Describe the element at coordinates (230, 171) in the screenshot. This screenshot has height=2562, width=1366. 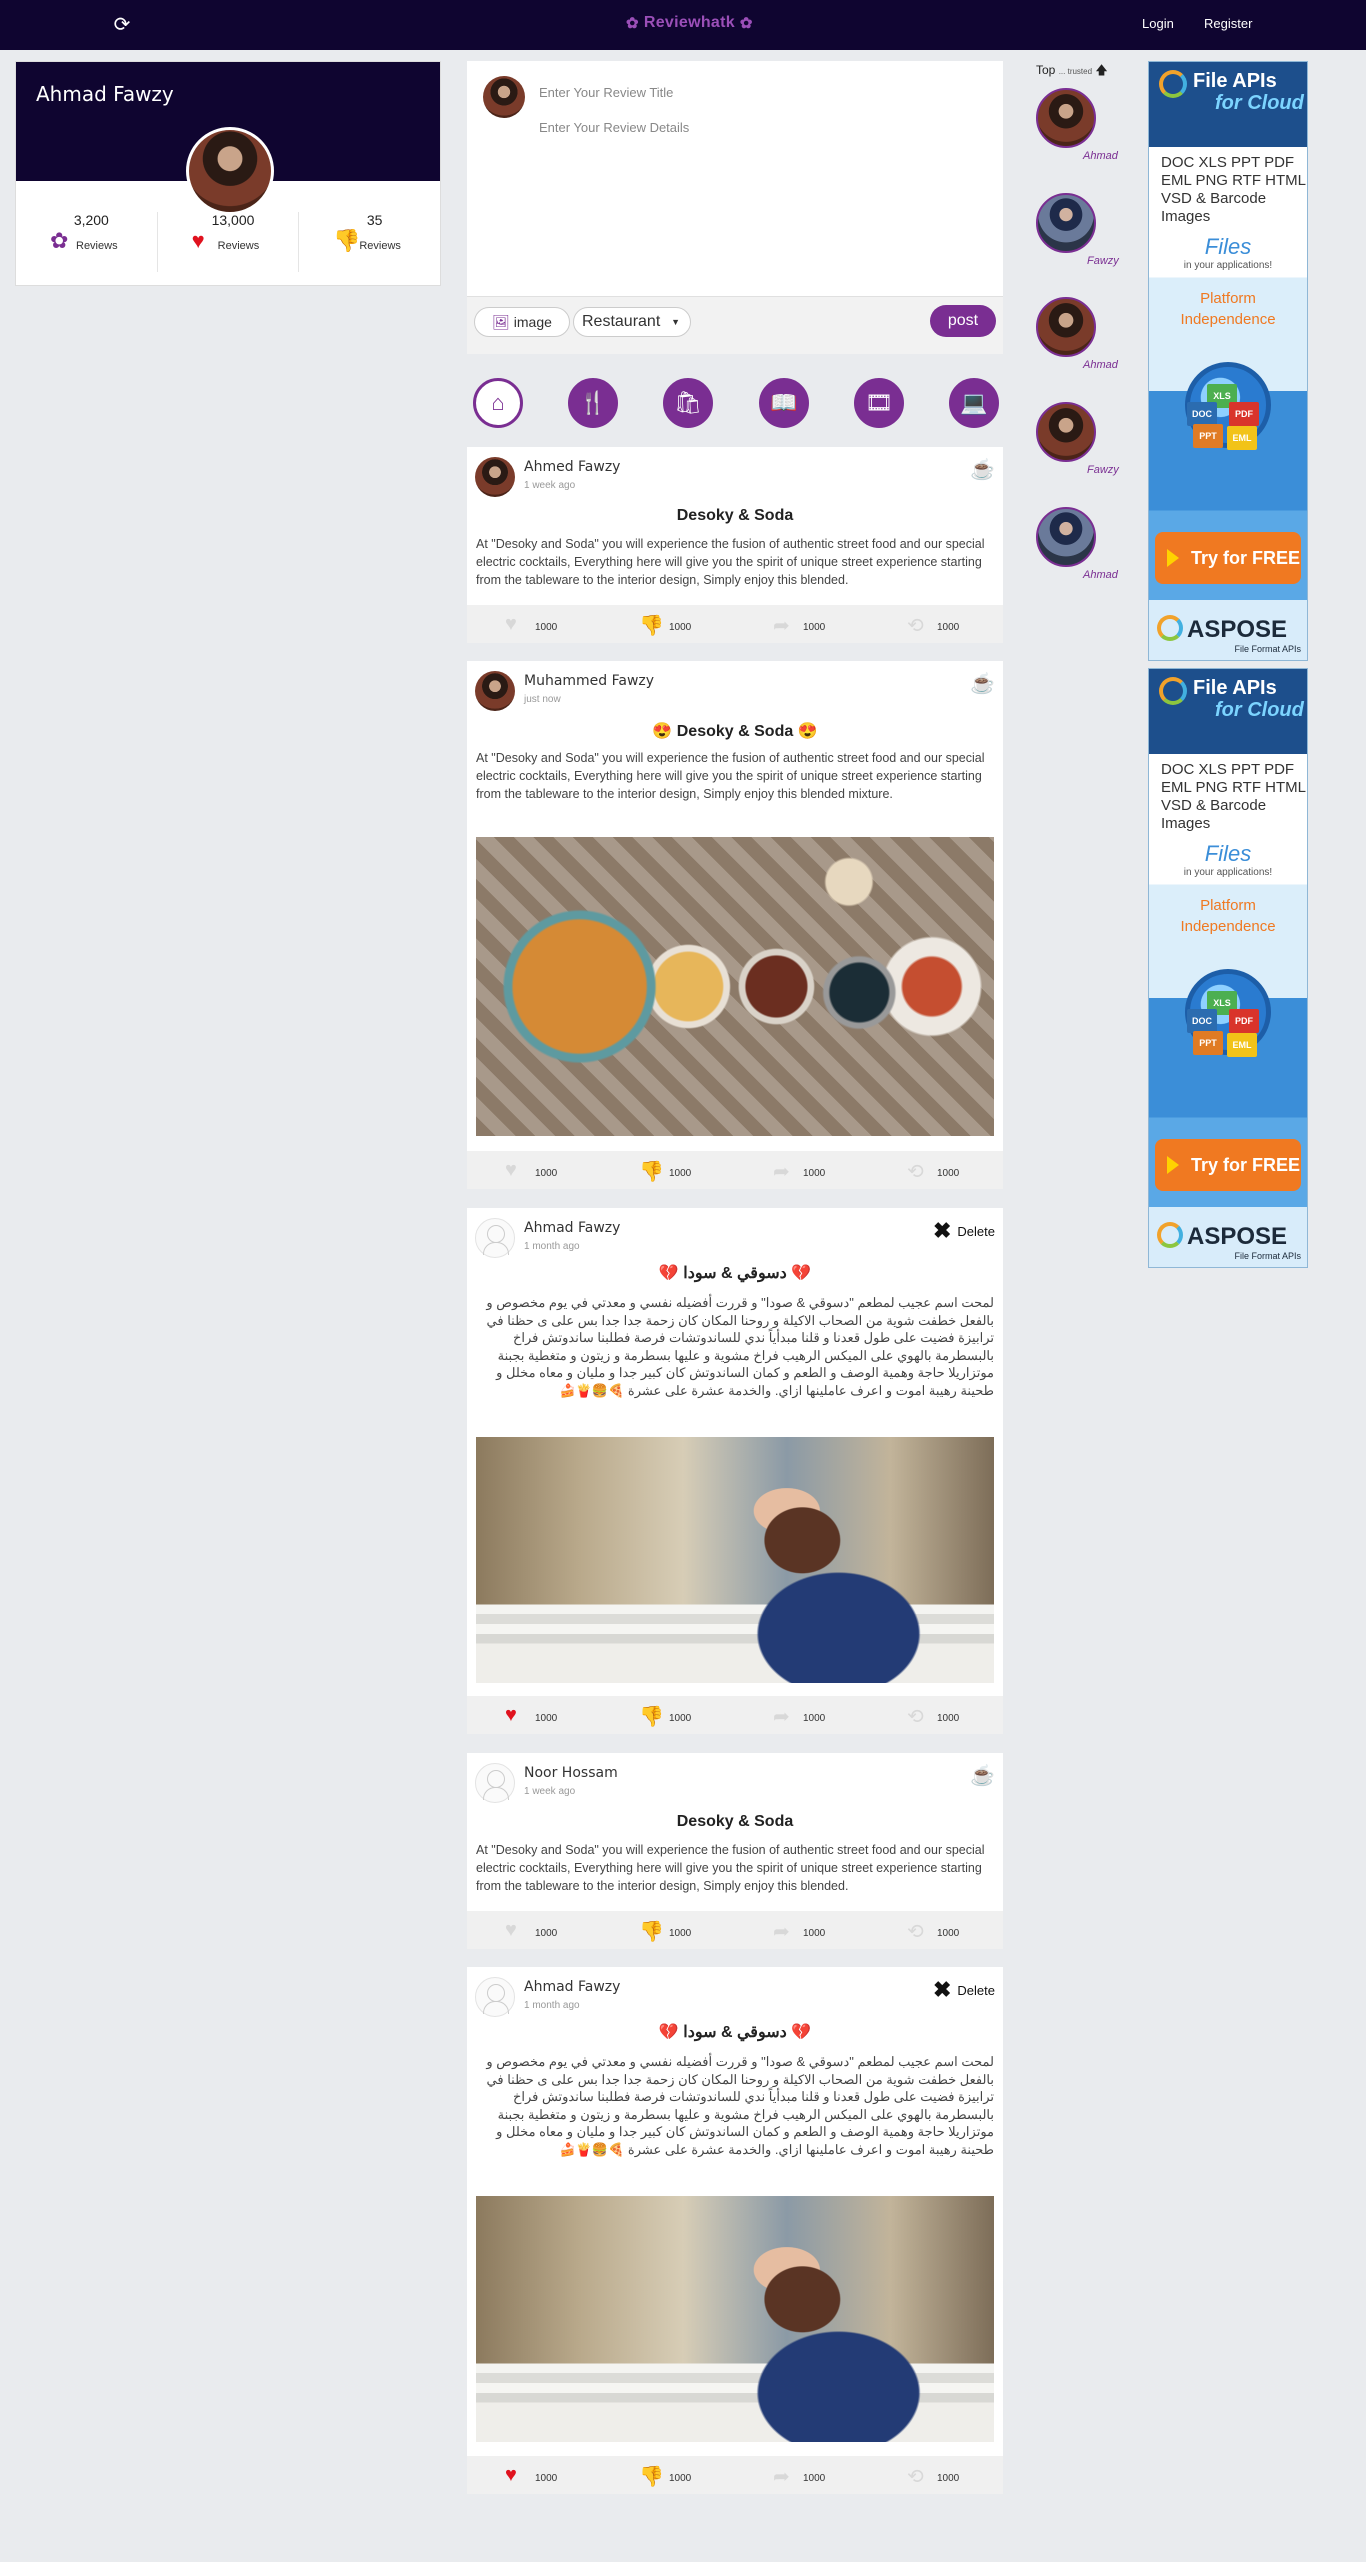
I see `profile-avatar` at that location.